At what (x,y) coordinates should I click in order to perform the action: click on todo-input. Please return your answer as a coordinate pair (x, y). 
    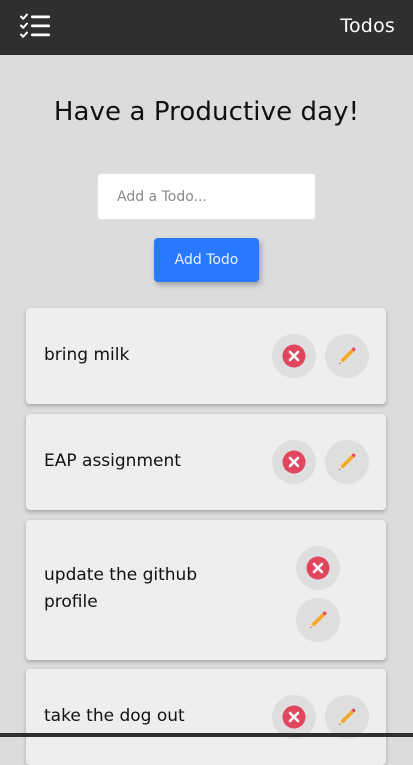
    Looking at the image, I should click on (206, 196).